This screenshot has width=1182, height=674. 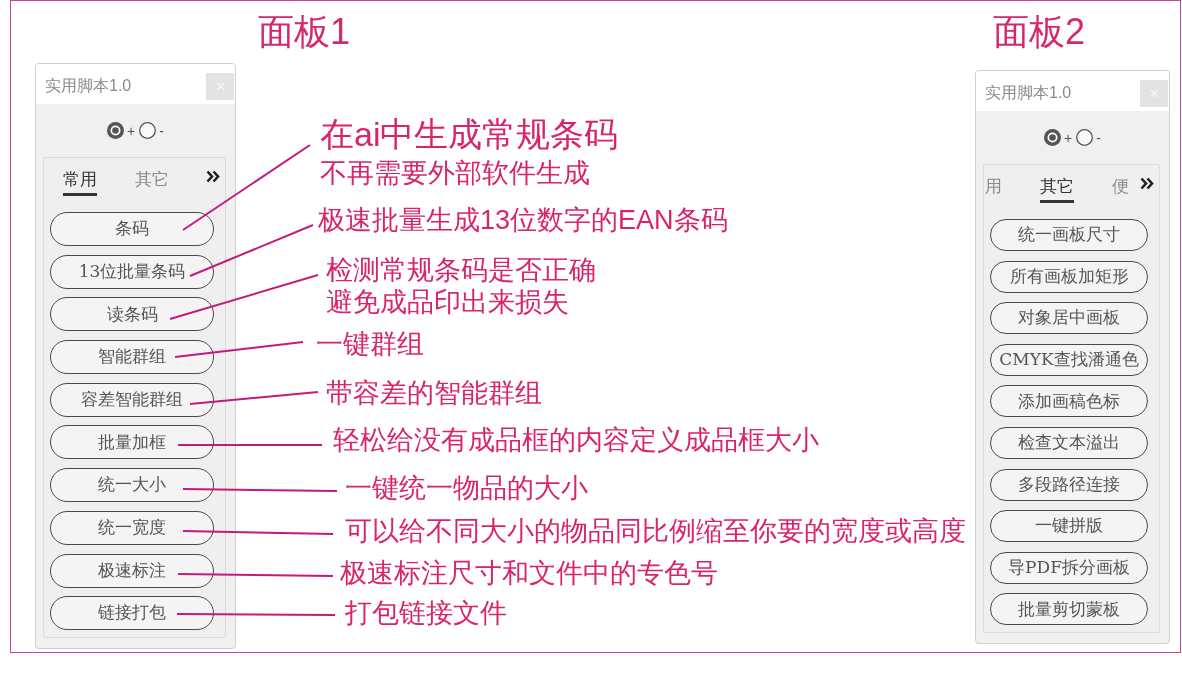 I want to click on tab: 其它, so click(x=1057, y=189).